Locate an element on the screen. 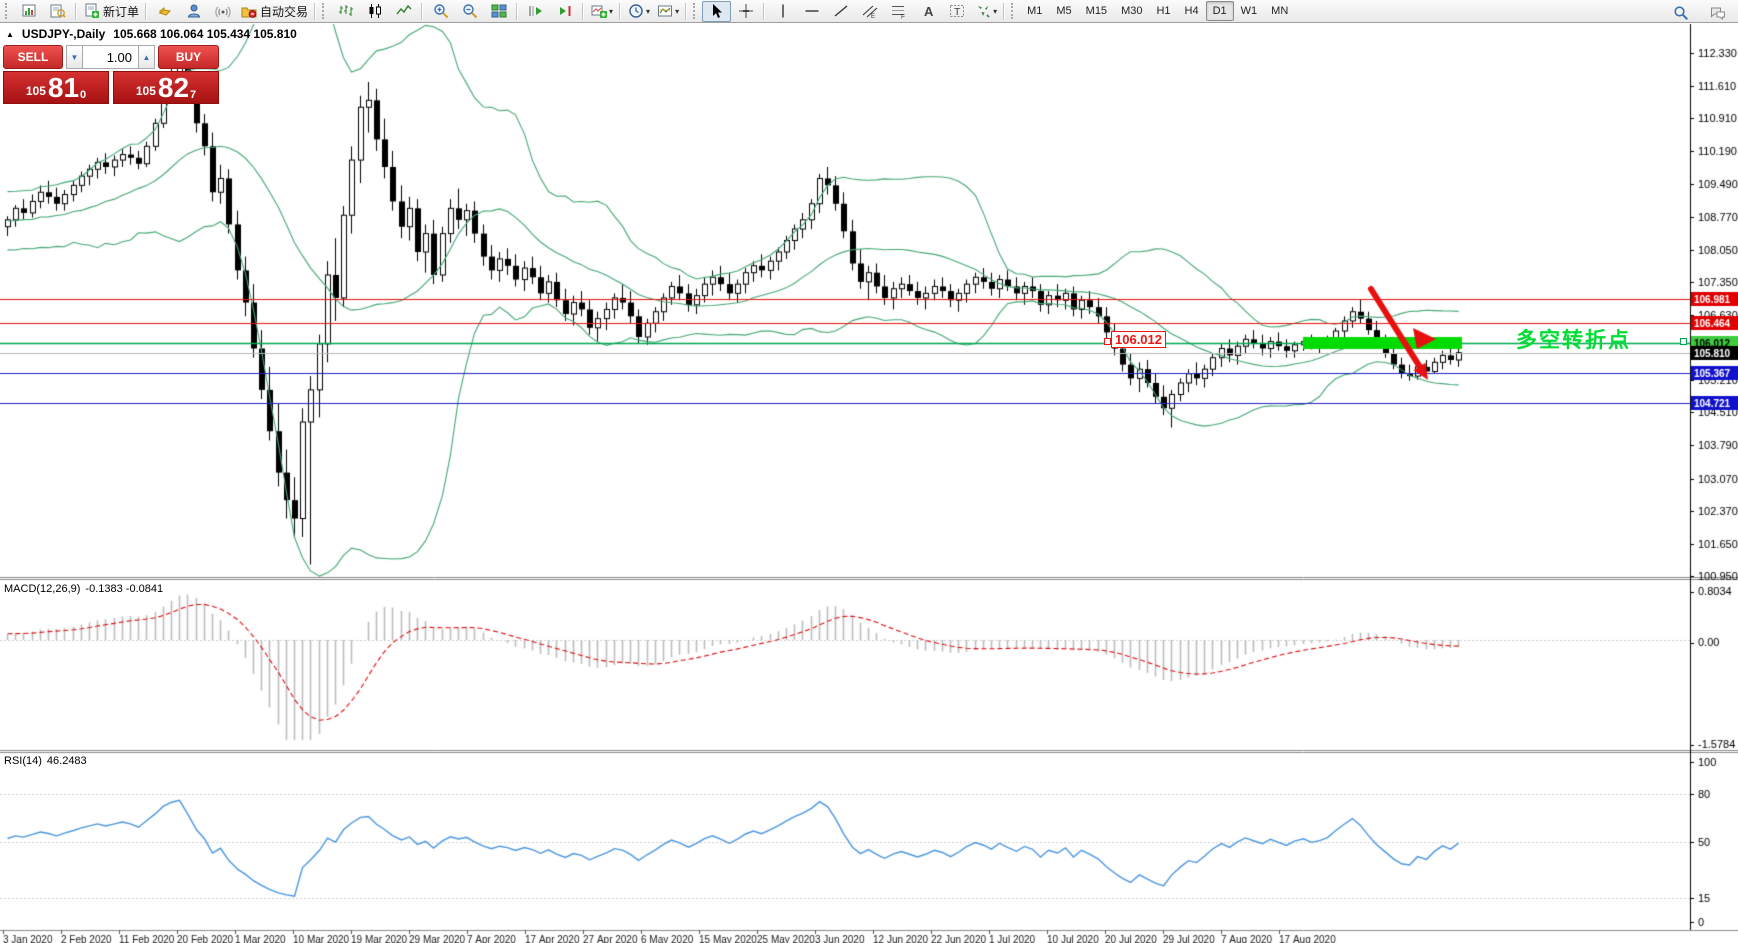 The height and width of the screenshot is (943, 1738). new-order-button: 新订单 is located at coordinates (111, 11).